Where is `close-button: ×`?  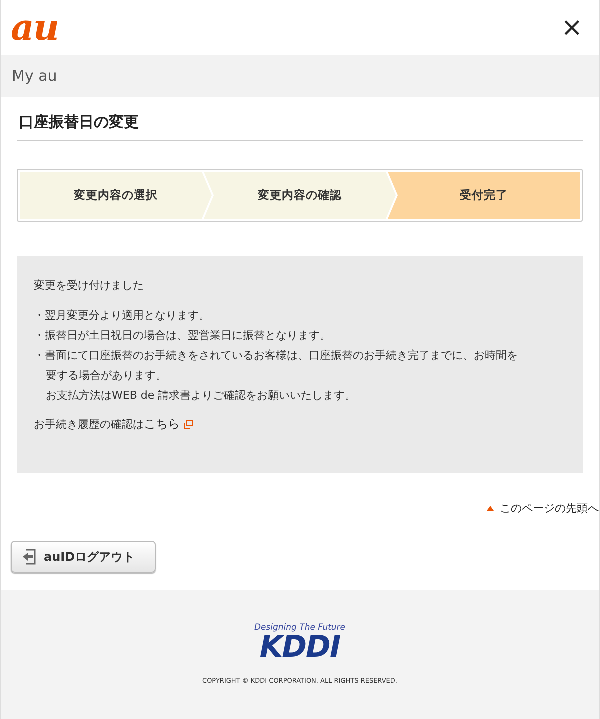
close-button: × is located at coordinates (572, 27).